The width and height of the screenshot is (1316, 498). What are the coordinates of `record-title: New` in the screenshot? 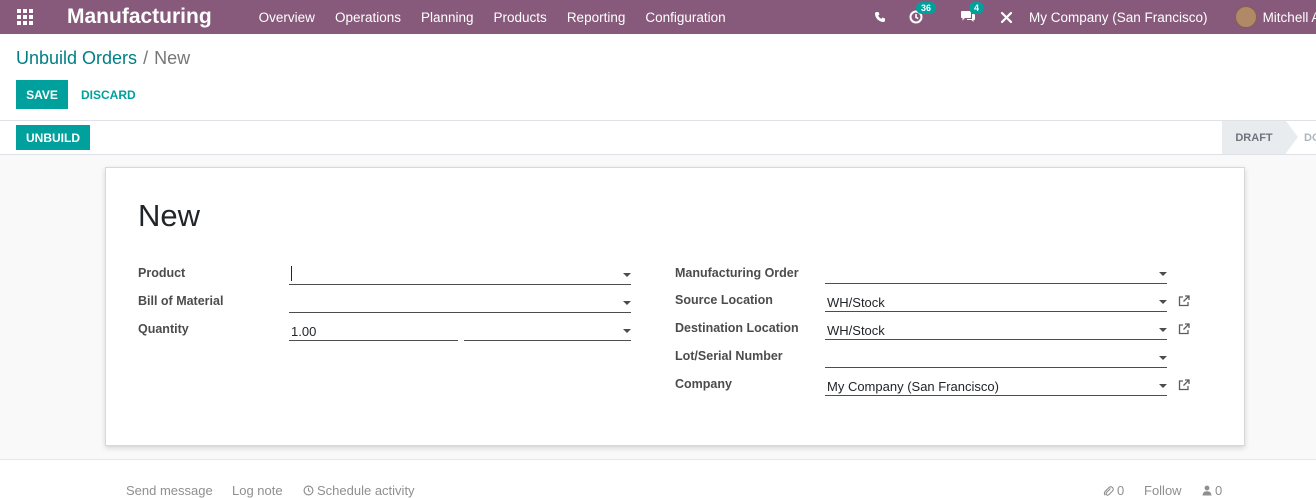 It's located at (169, 215).